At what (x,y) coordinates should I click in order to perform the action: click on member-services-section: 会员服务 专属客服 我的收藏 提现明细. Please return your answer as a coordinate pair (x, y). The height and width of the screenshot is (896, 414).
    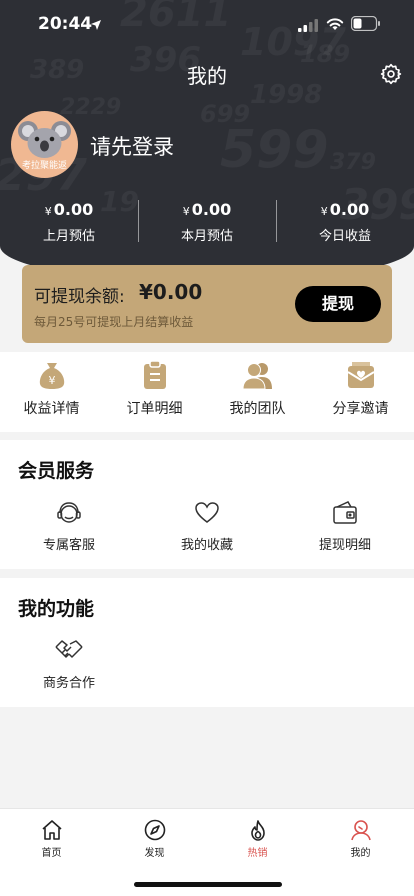
    Looking at the image, I should click on (207, 504).